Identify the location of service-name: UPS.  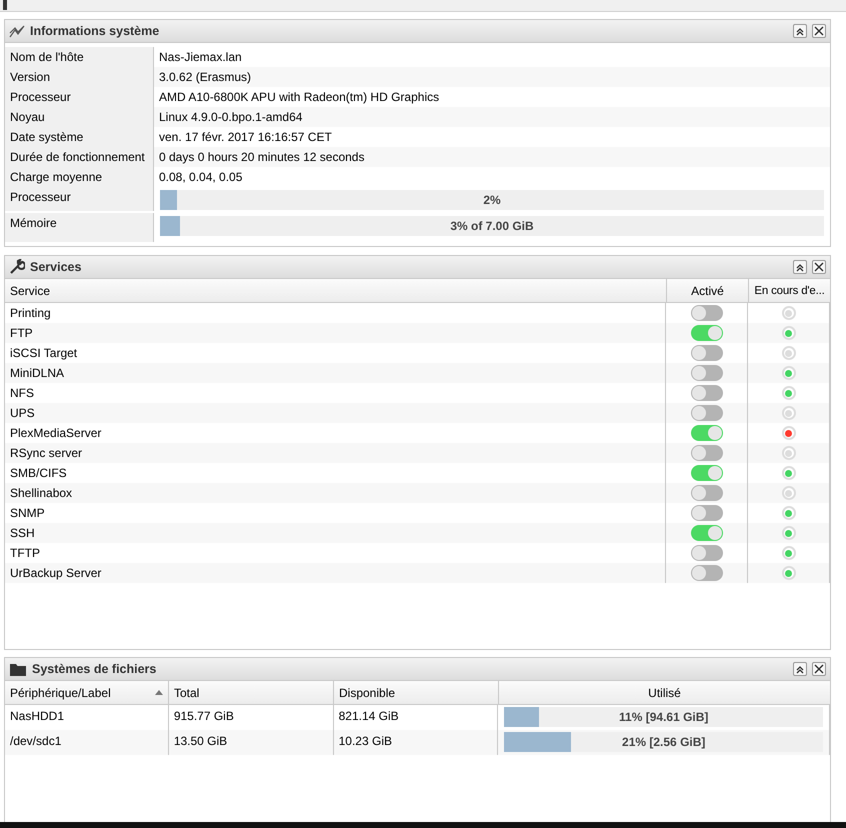
(335, 413).